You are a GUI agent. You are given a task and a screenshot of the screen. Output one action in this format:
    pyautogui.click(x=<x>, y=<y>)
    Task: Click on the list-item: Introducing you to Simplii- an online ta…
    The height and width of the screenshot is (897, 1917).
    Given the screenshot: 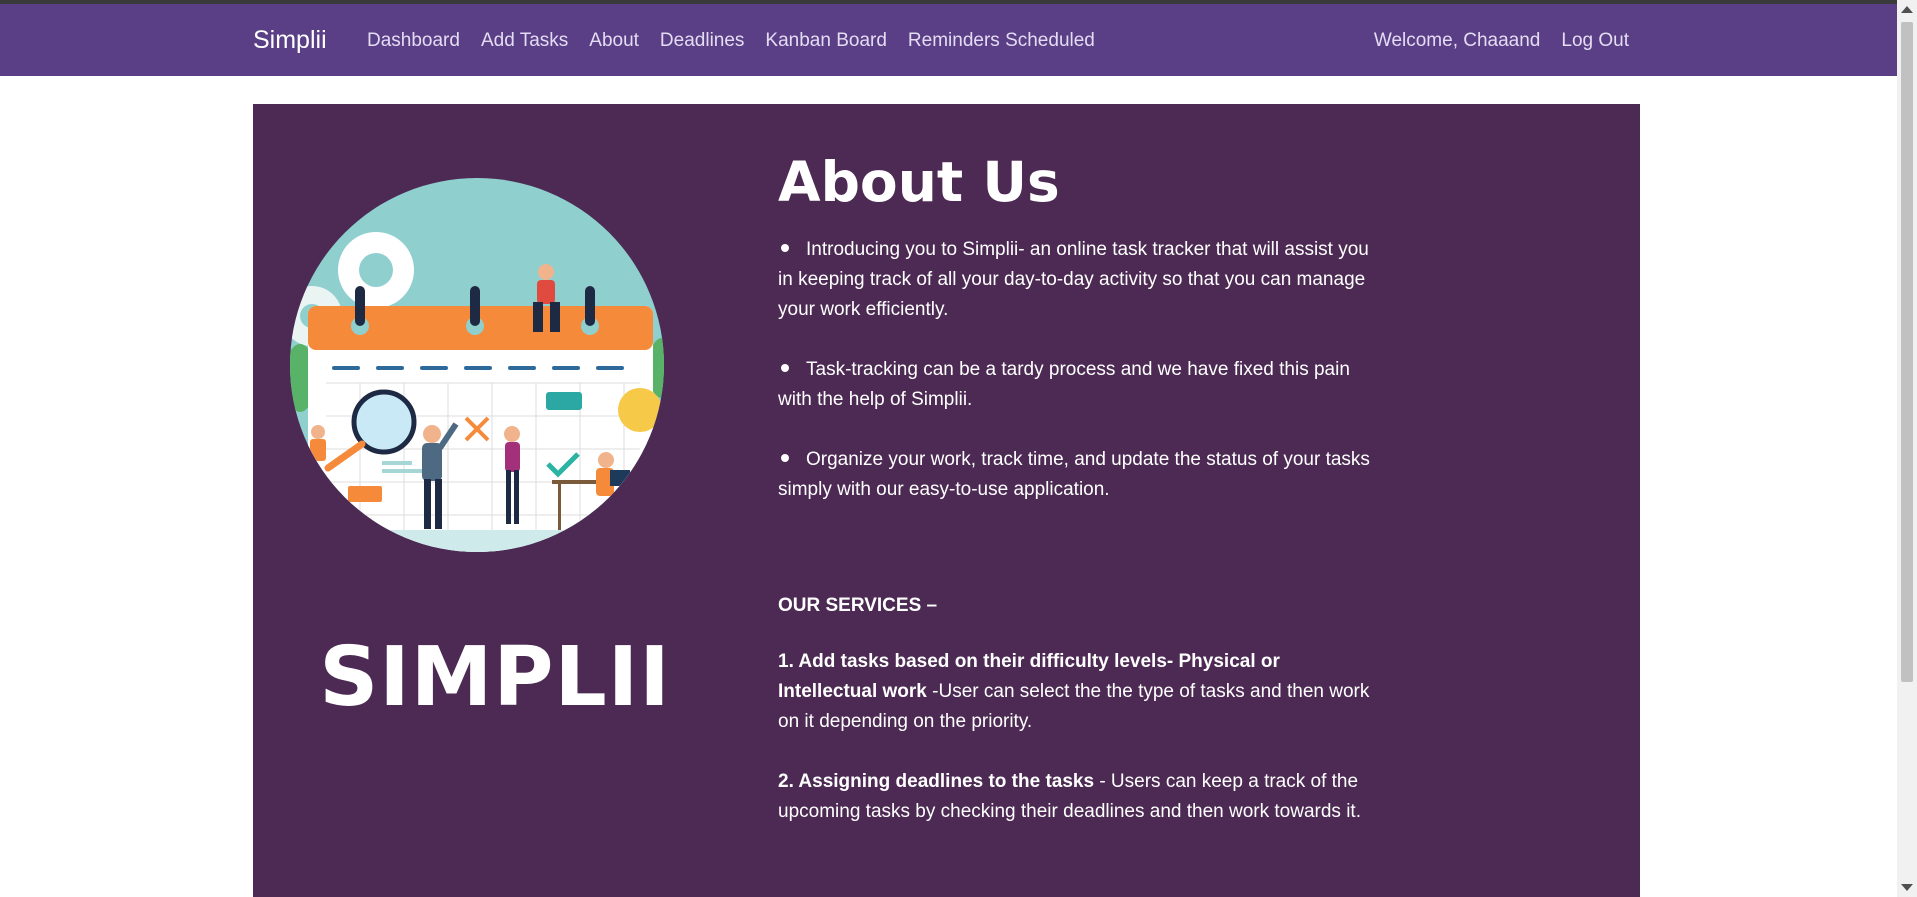 What is the action you would take?
    pyautogui.click(x=1078, y=280)
    